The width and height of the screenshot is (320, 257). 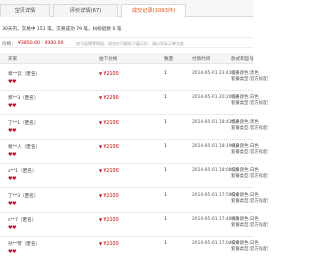 I want to click on price-note: 由于促销等原因，成交价可能低于展示价，请以实际订单为准, so click(x=130, y=43).